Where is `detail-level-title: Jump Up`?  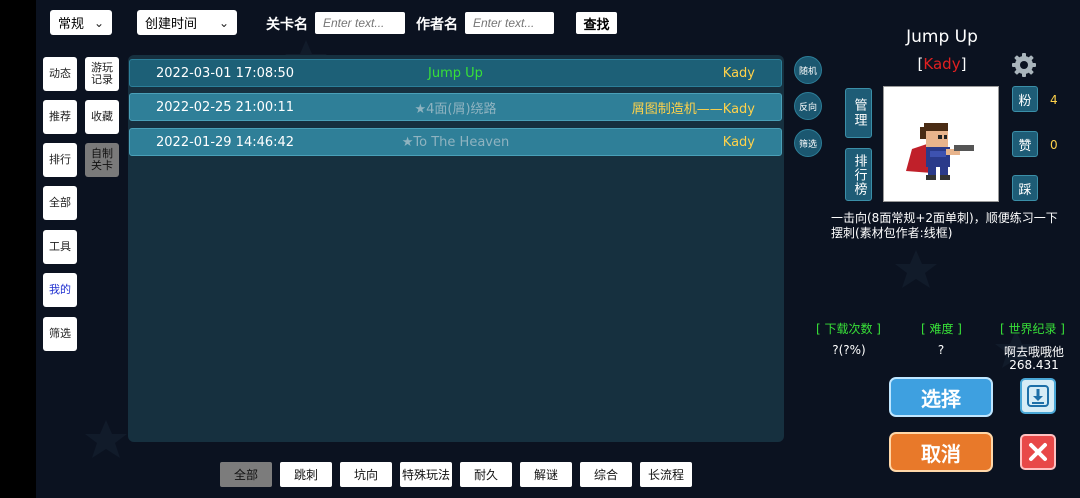
detail-level-title: Jump Up is located at coordinates (942, 37).